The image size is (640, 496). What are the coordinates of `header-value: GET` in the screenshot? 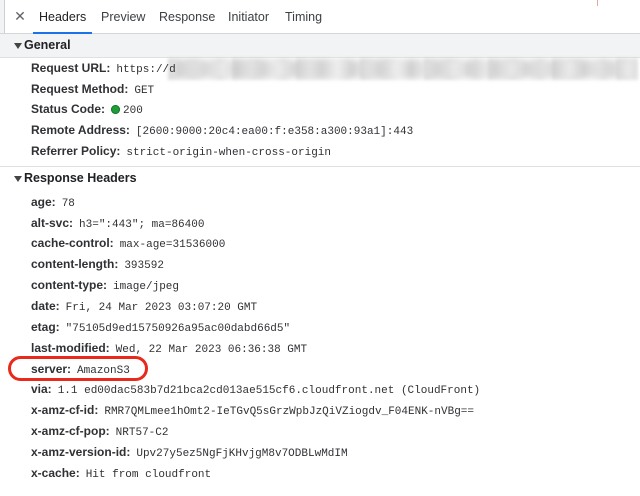 It's located at (144, 91).